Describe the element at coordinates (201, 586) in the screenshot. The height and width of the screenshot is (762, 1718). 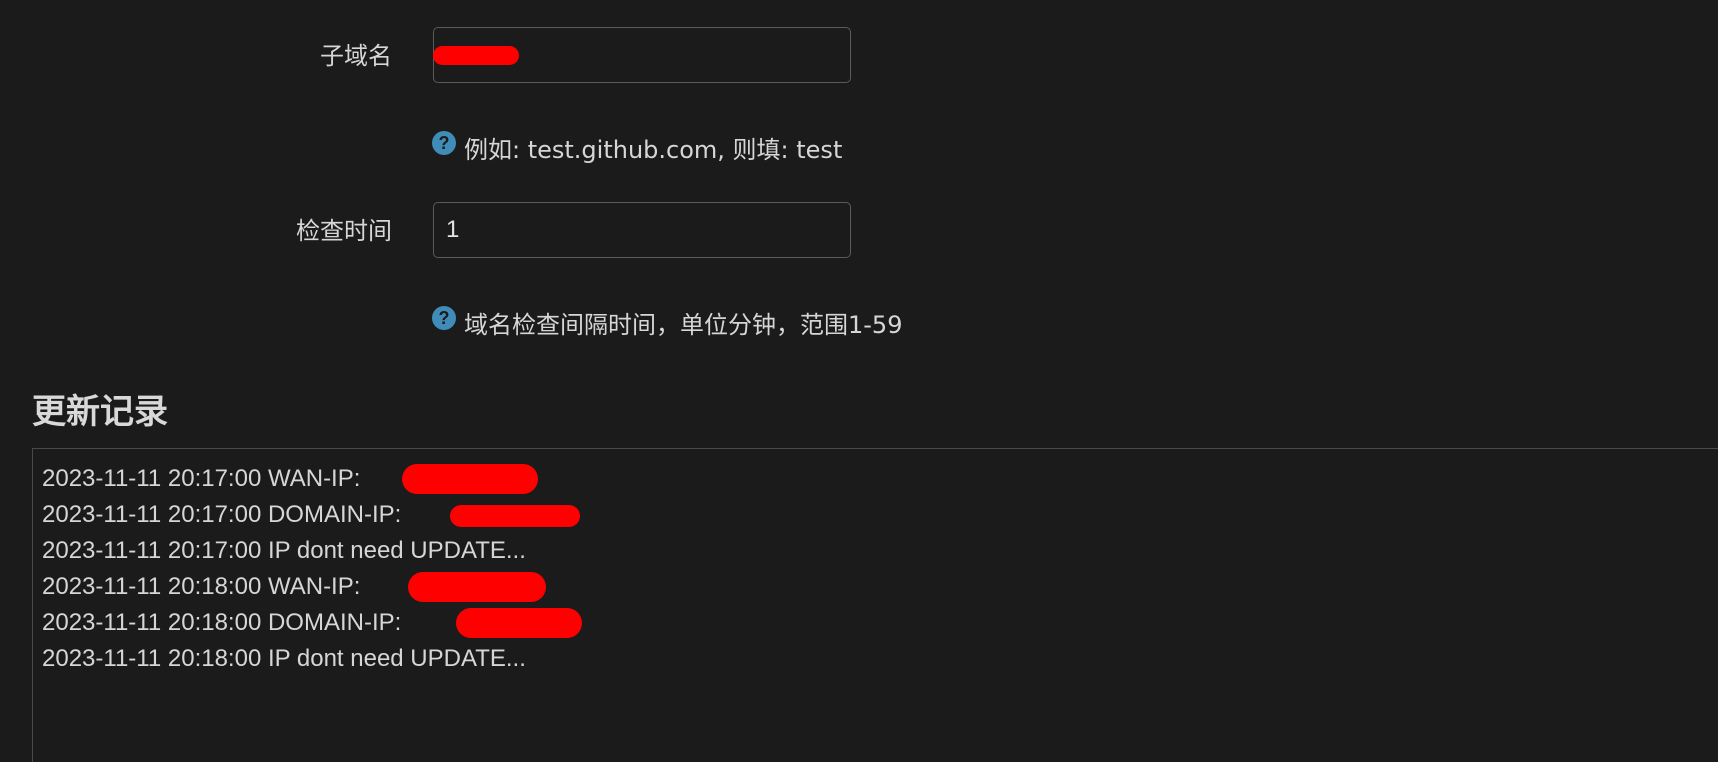
I see `log-line-text: 2023-11-11 20:18:00 WAN-IP:` at that location.